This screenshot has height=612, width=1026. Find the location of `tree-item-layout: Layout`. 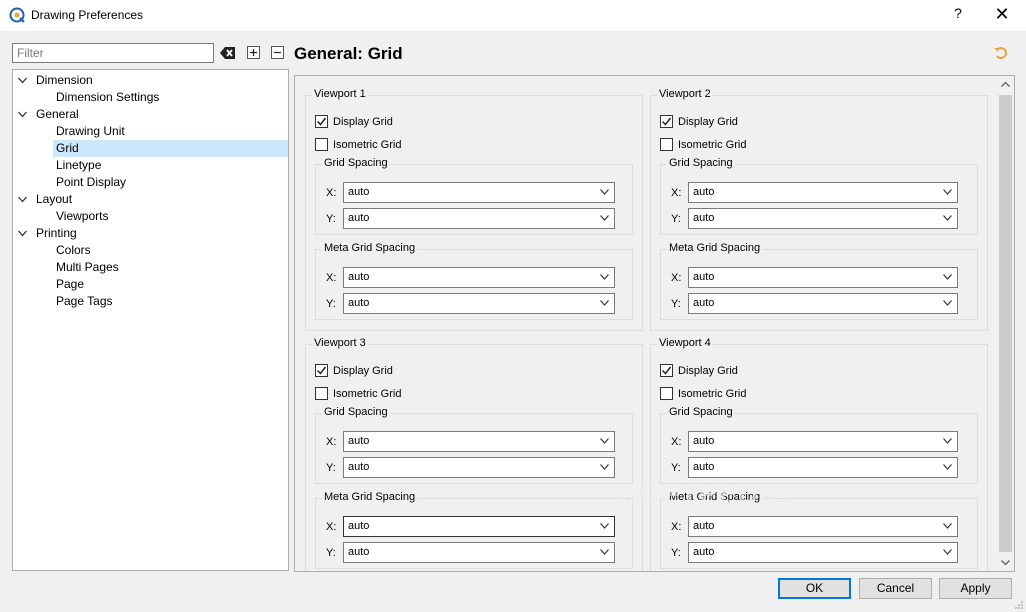

tree-item-layout: Layout is located at coordinates (150, 199).